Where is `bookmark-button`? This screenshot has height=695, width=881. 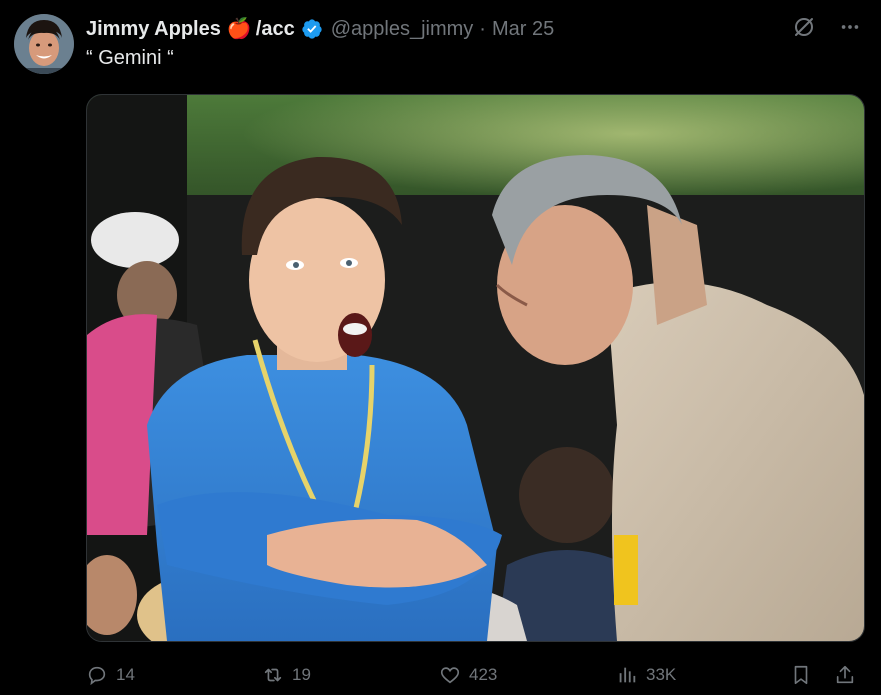
bookmark-button is located at coordinates (801, 675).